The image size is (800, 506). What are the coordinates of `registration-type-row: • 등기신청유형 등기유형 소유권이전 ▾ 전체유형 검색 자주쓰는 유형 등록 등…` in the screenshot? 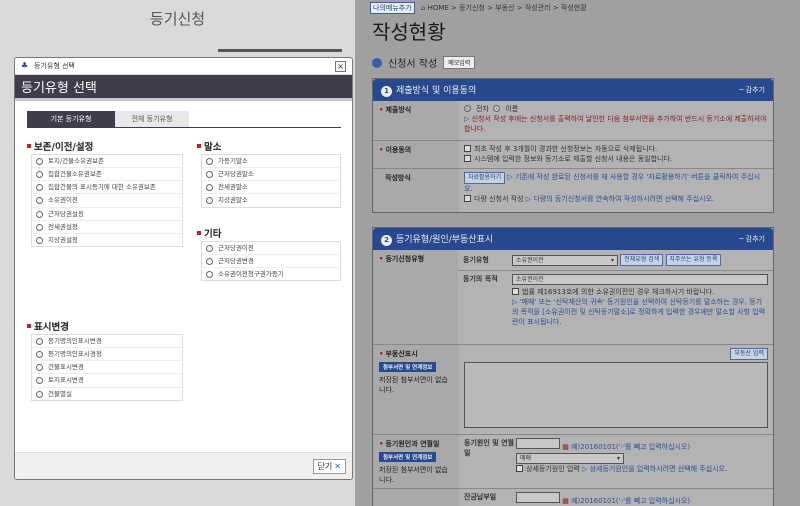 It's located at (573, 297).